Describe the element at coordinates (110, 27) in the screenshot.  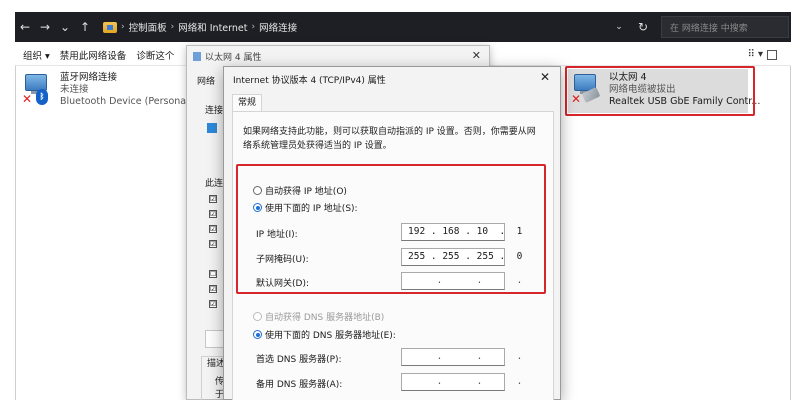
I see `control-panel-folder-icon` at that location.